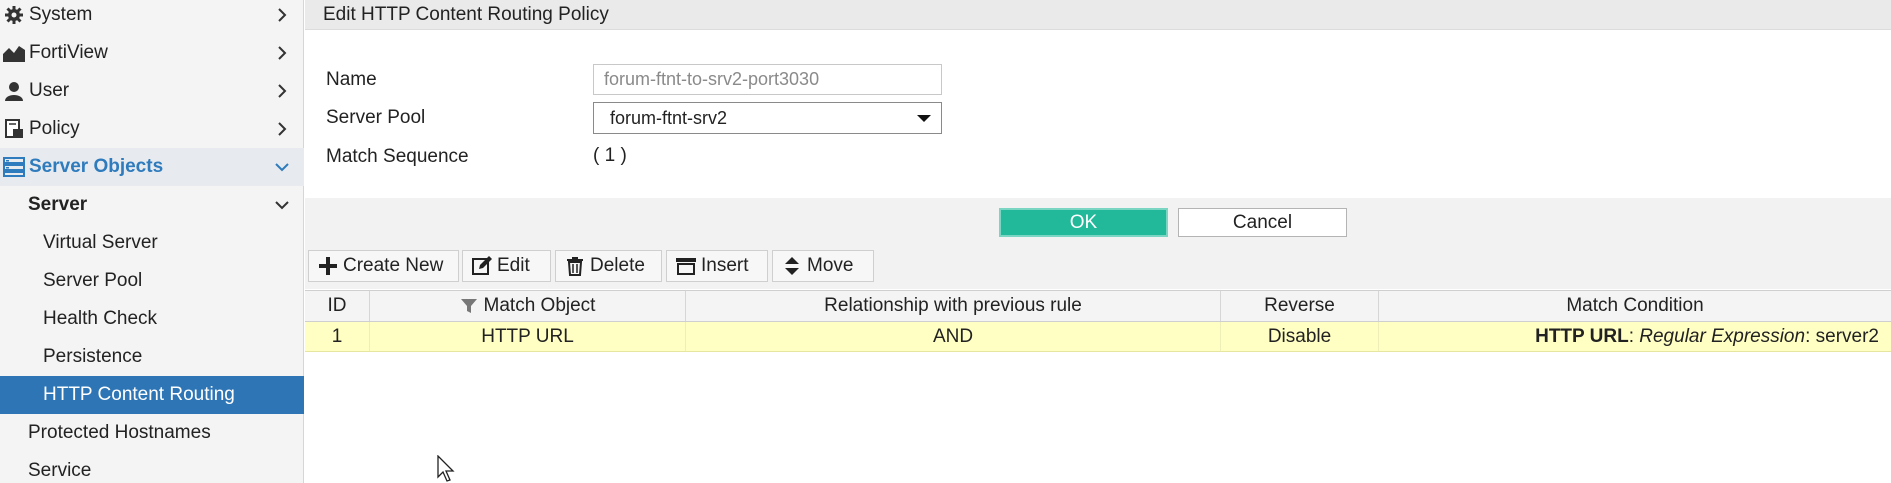  I want to click on edit-icon, so click(482, 266).